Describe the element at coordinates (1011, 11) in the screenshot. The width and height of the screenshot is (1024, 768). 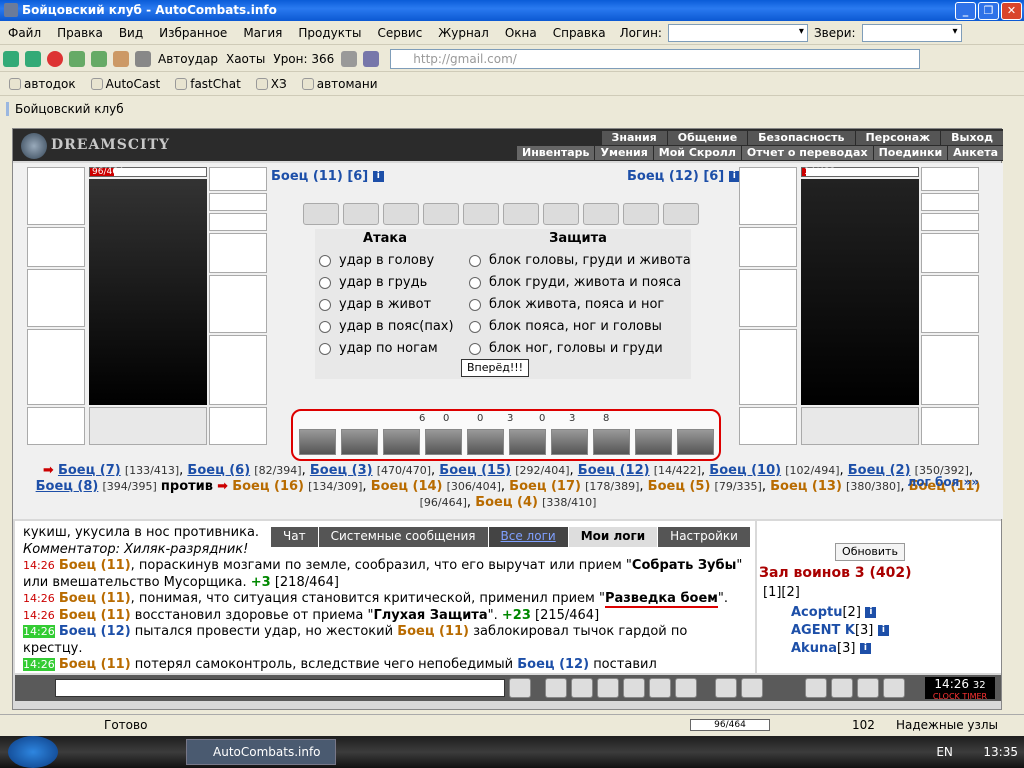
I see `close-button: ✕` at that location.